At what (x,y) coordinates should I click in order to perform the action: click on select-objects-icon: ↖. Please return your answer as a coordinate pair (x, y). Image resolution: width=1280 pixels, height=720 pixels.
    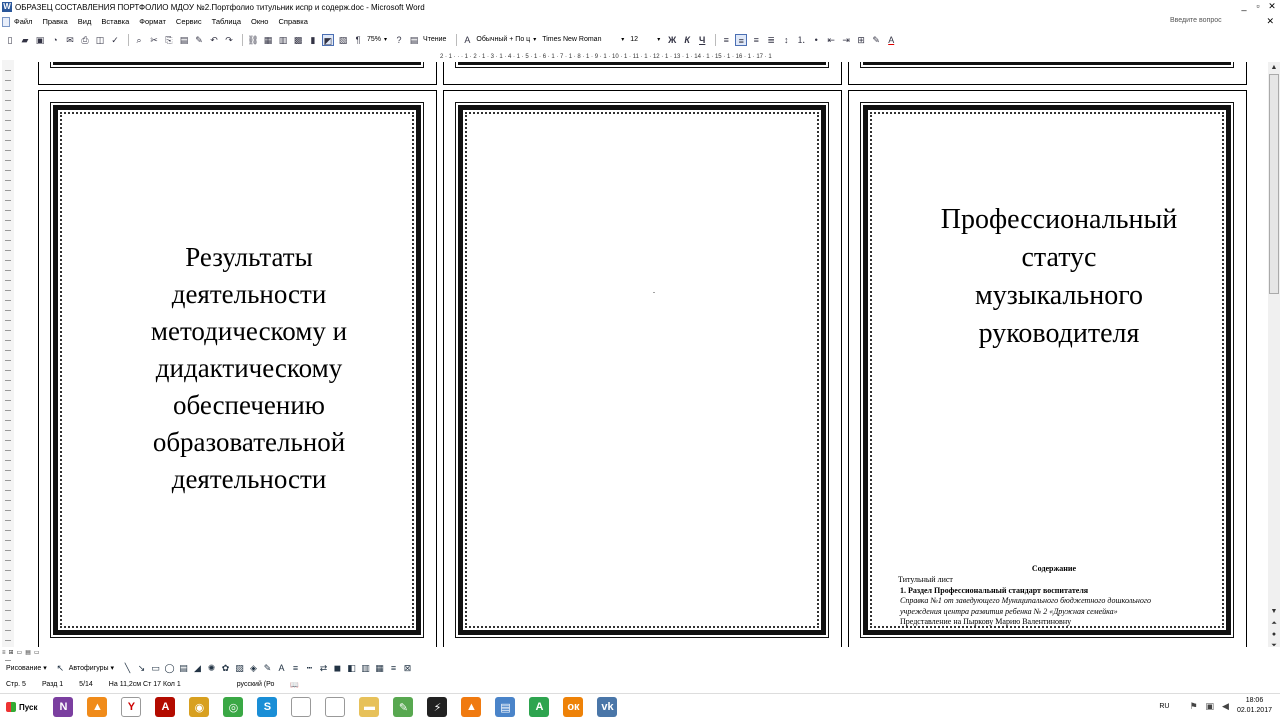
    Looking at the image, I should click on (60, 668).